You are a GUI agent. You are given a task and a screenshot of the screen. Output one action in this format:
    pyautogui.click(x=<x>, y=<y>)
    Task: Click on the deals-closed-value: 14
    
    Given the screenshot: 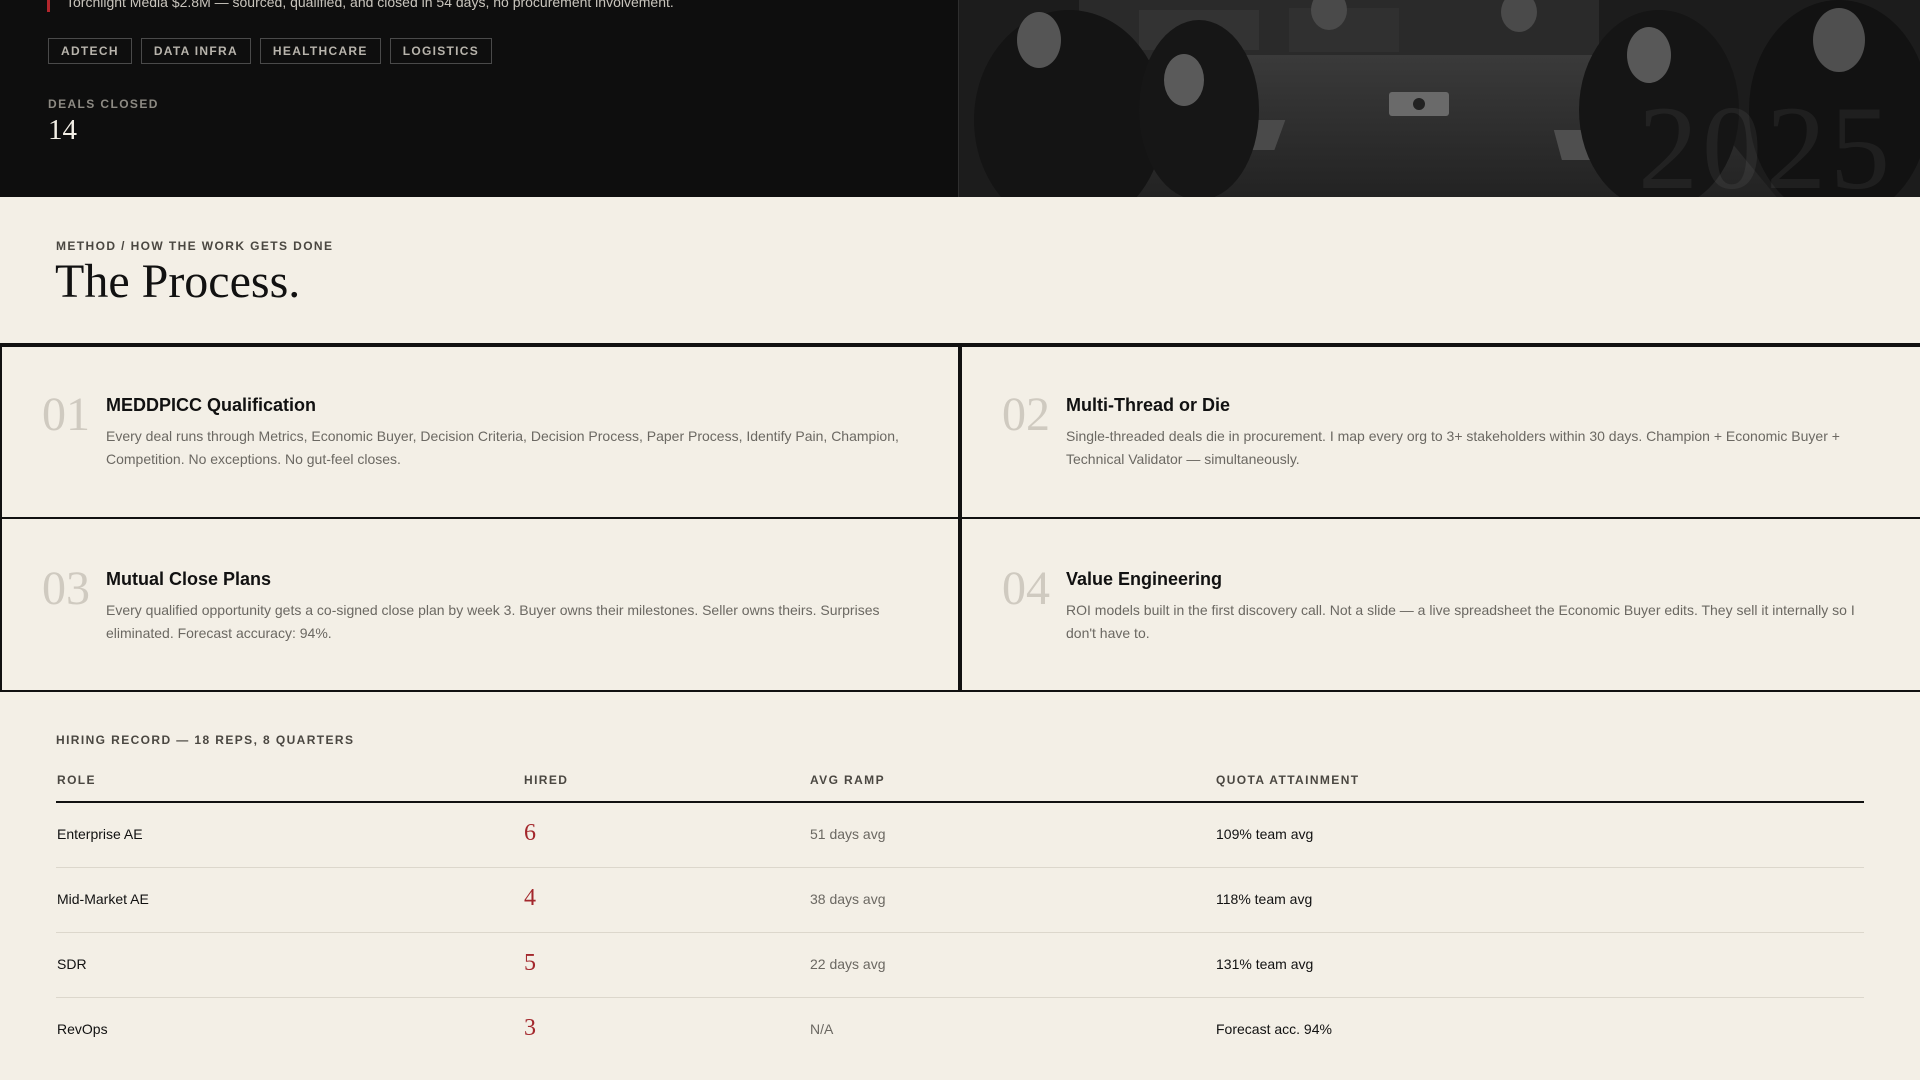 What is the action you would take?
    pyautogui.click(x=62, y=130)
    